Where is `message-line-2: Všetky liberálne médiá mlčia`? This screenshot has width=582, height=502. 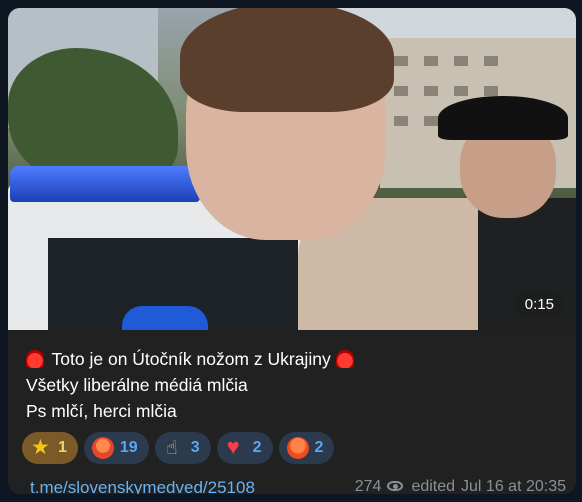
message-line-2: Všetky liberálne médiá mlčia is located at coordinates (137, 385).